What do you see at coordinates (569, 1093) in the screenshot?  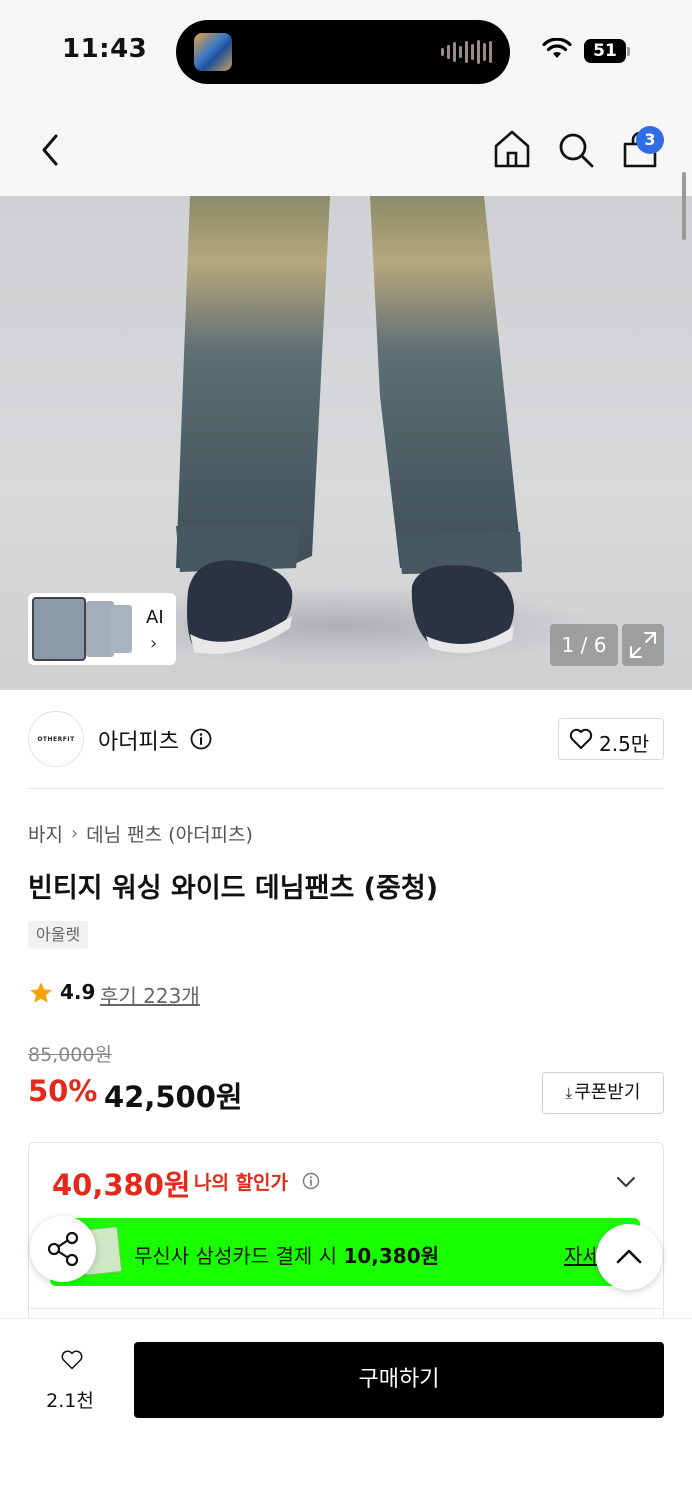 I see `download-icon: ⤓` at bounding box center [569, 1093].